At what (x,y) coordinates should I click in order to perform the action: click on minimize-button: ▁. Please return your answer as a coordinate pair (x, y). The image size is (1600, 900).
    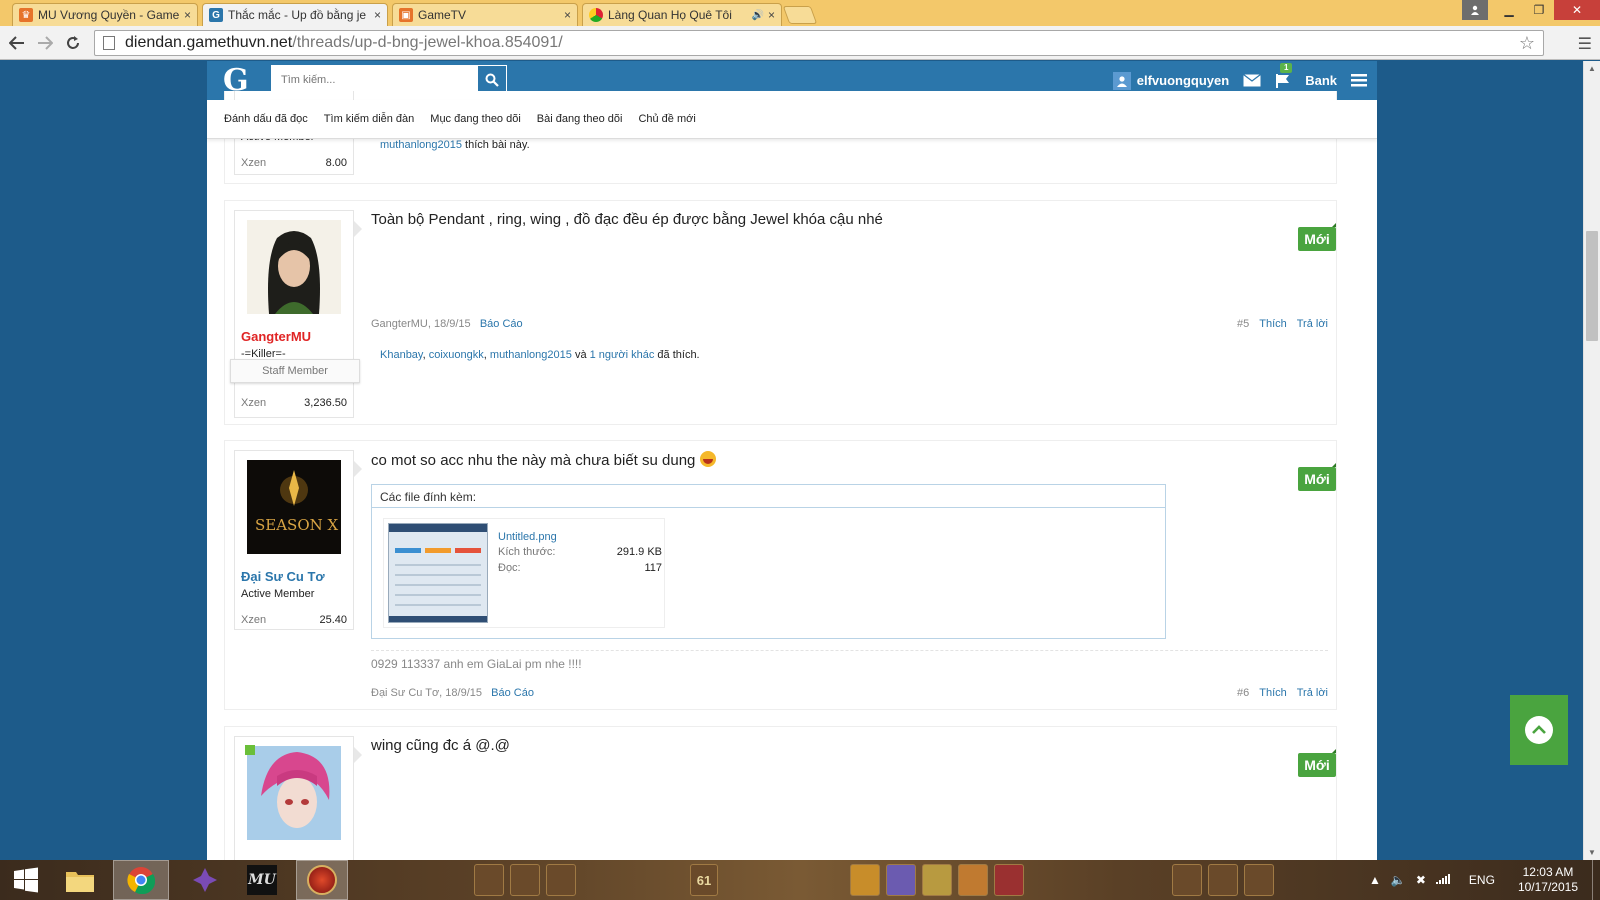
    Looking at the image, I should click on (1509, 10).